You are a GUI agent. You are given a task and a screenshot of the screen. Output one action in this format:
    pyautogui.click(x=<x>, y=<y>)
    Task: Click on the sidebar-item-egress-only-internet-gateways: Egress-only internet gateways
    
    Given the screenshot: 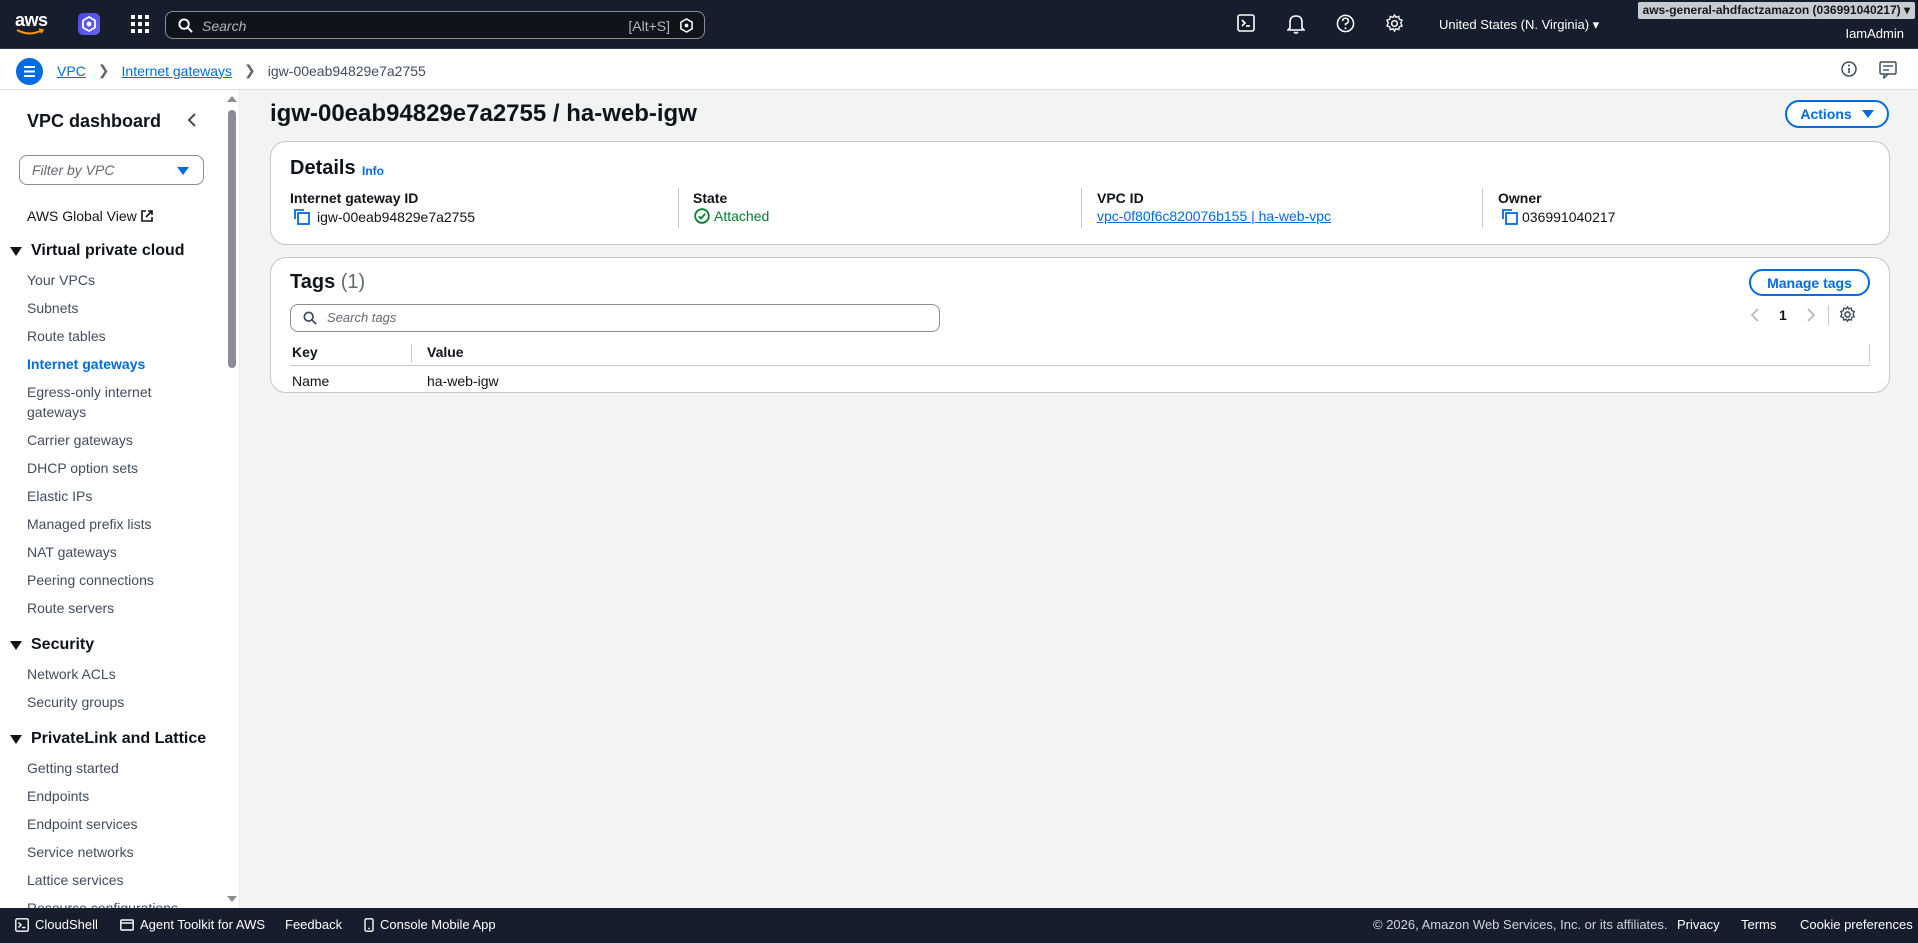 What is the action you would take?
    pyautogui.click(x=89, y=402)
    